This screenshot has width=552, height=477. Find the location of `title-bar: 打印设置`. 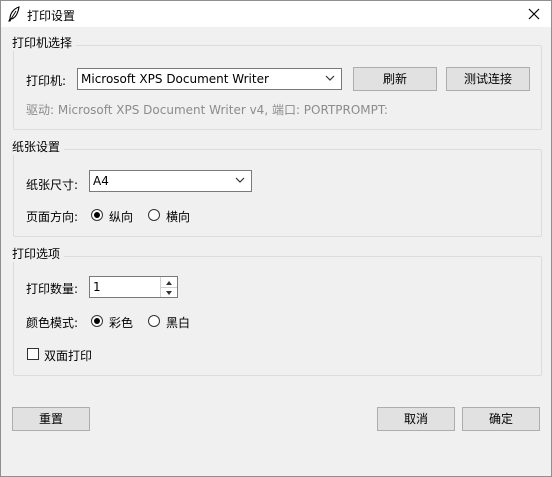

title-bar: 打印设置 is located at coordinates (276, 14).